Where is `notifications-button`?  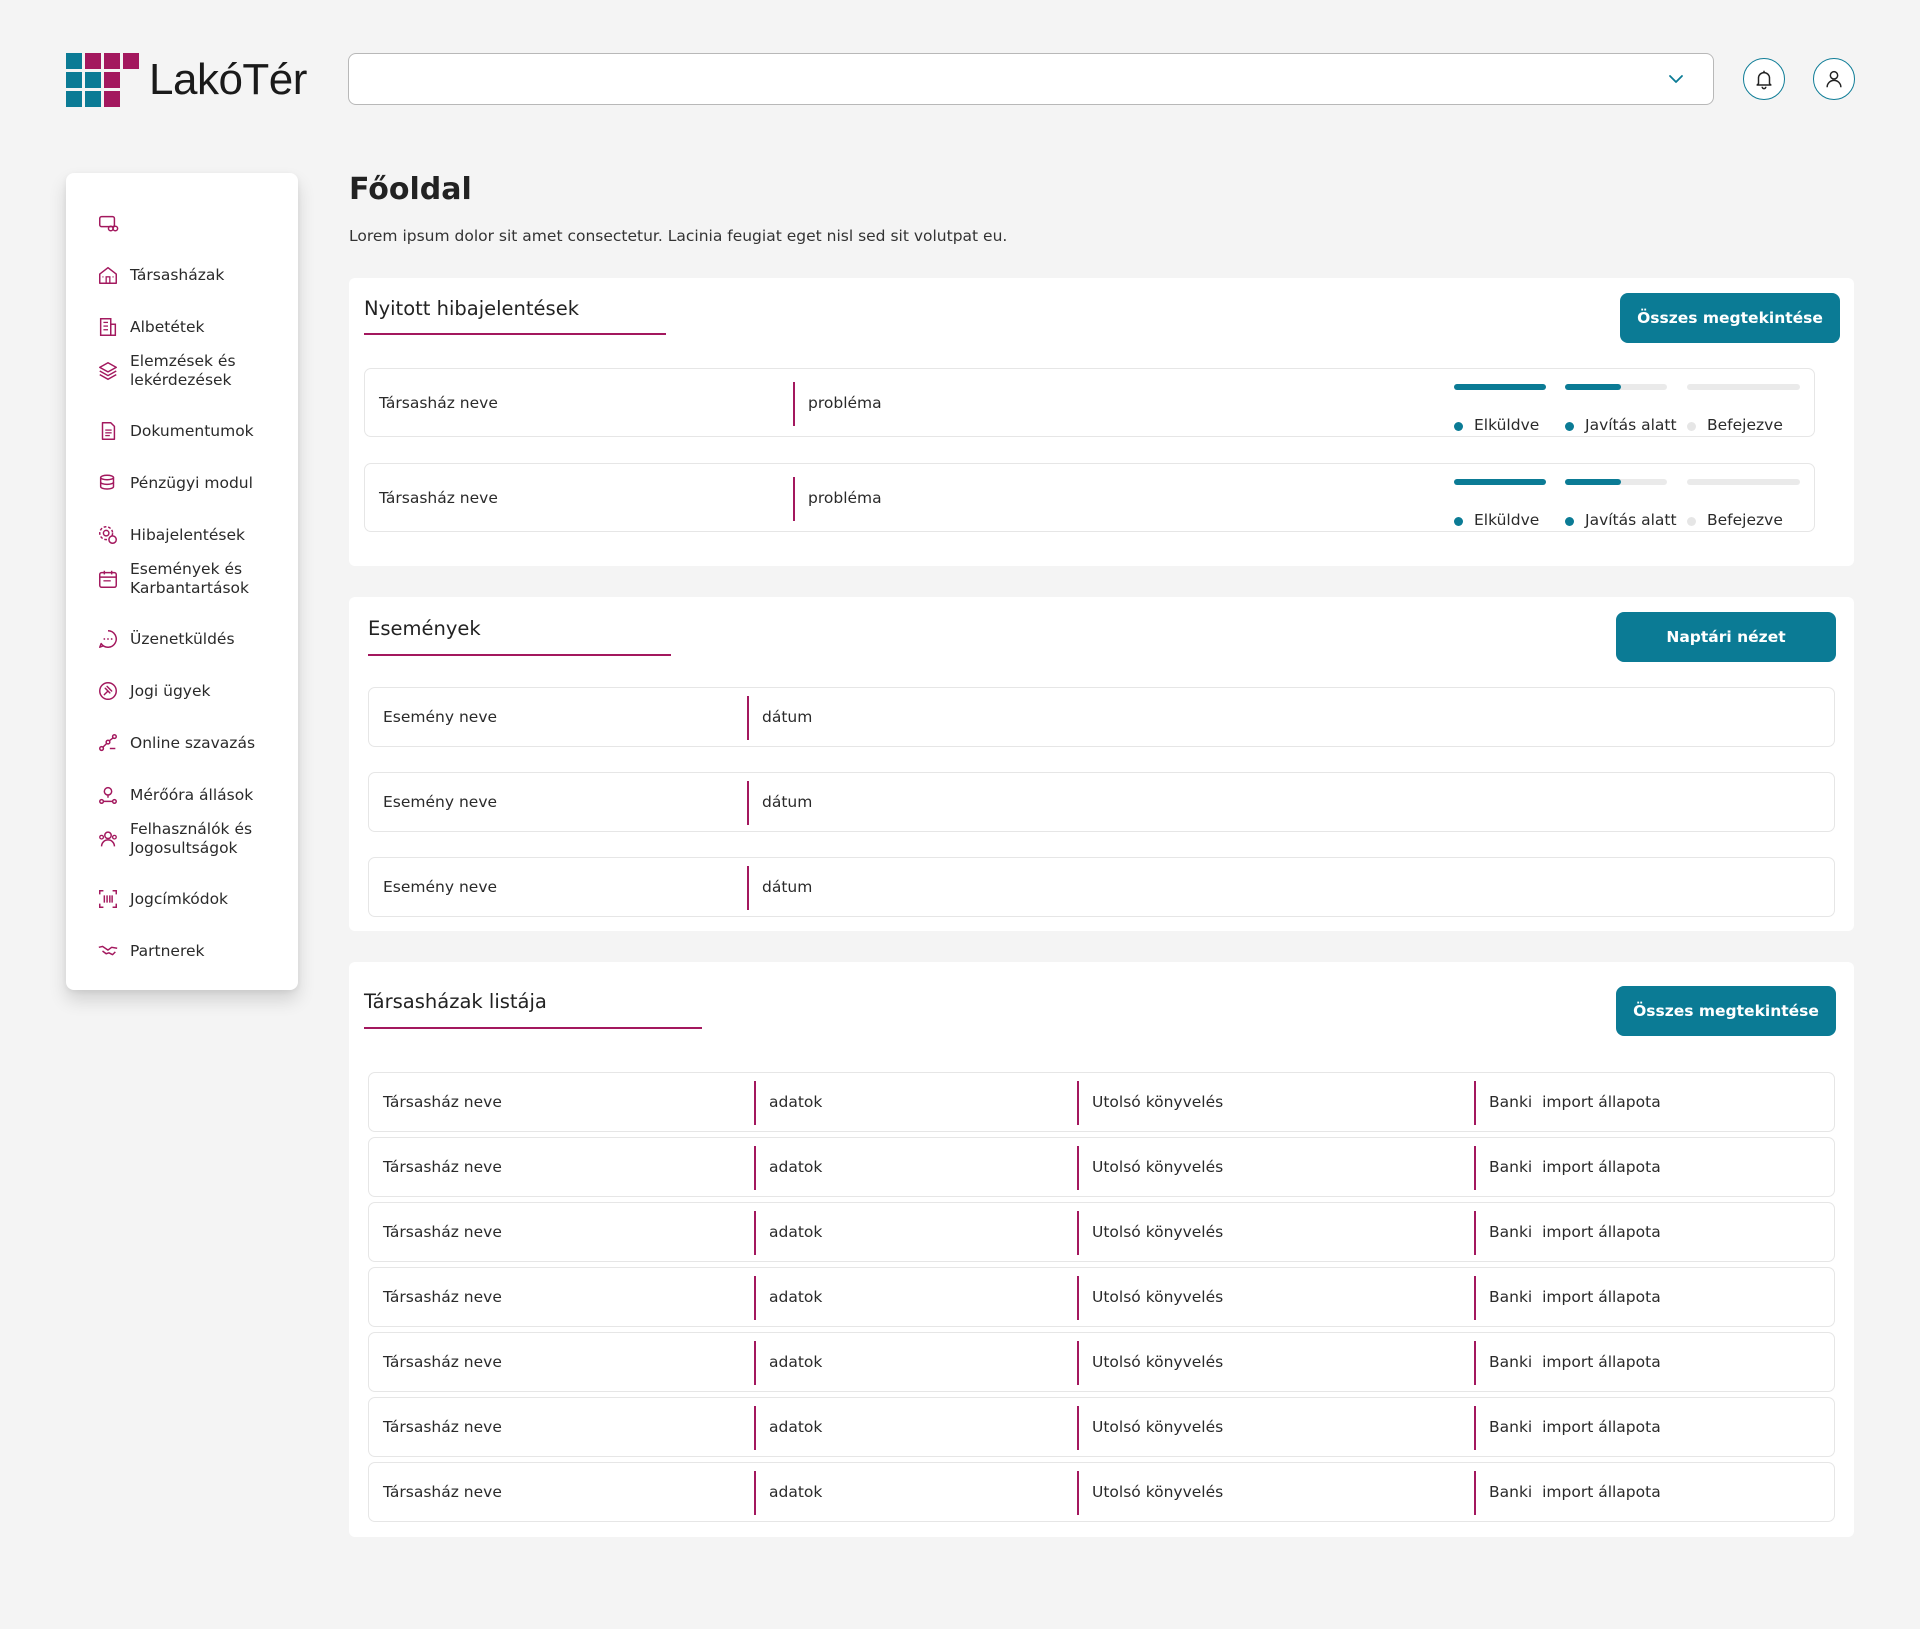 notifications-button is located at coordinates (1764, 79).